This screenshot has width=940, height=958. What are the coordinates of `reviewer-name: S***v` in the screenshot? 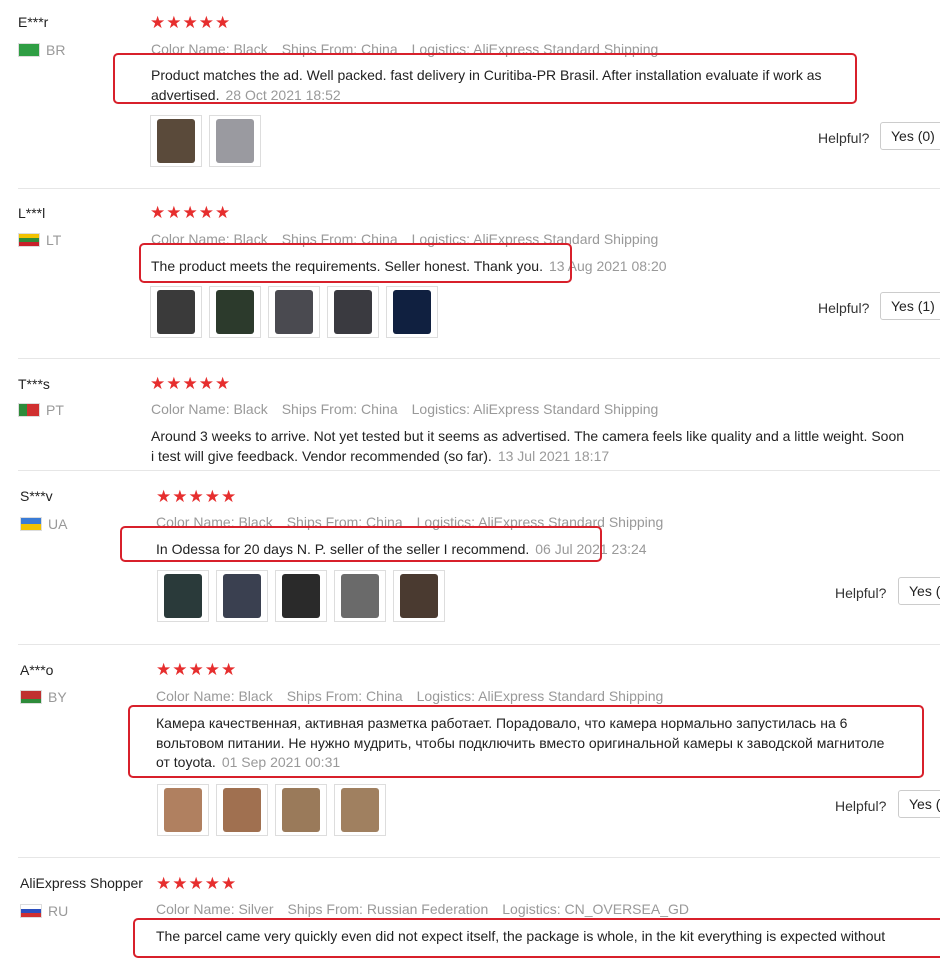 It's located at (36, 496).